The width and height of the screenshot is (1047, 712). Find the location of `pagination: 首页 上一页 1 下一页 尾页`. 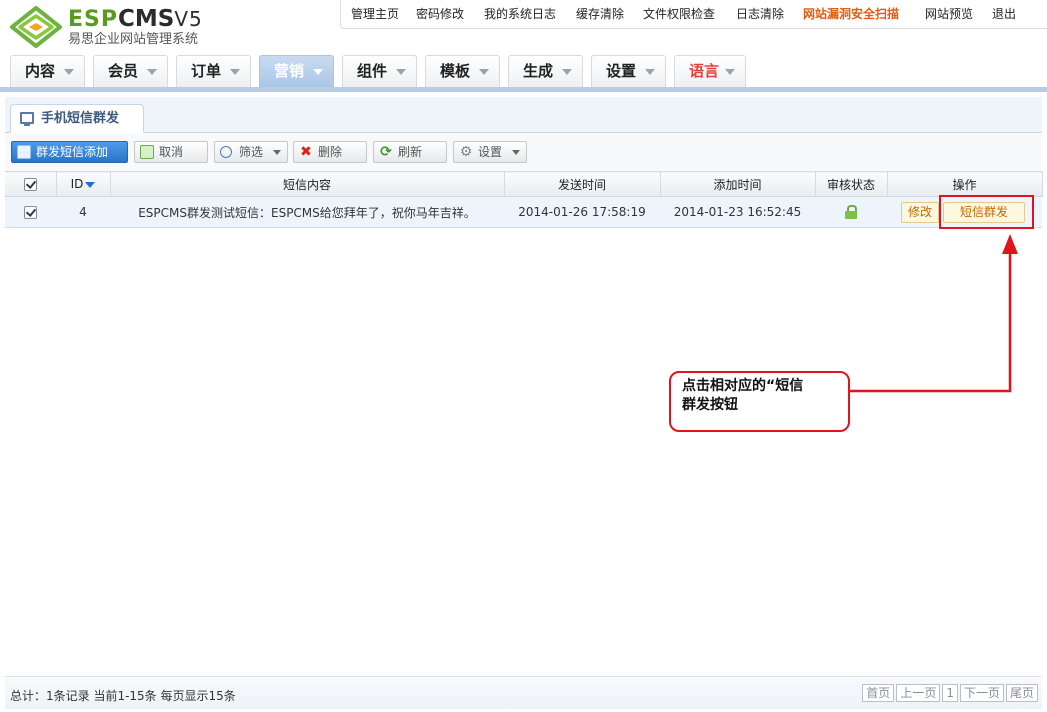

pagination: 首页 上一页 1 下一页 尾页 is located at coordinates (949, 693).